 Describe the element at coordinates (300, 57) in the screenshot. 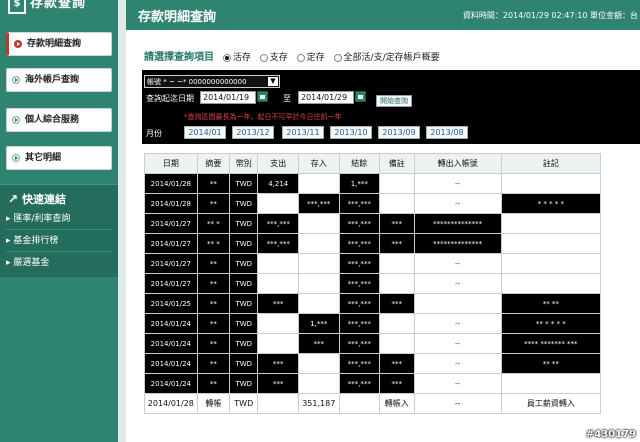

I see `radio-time-deposit` at that location.